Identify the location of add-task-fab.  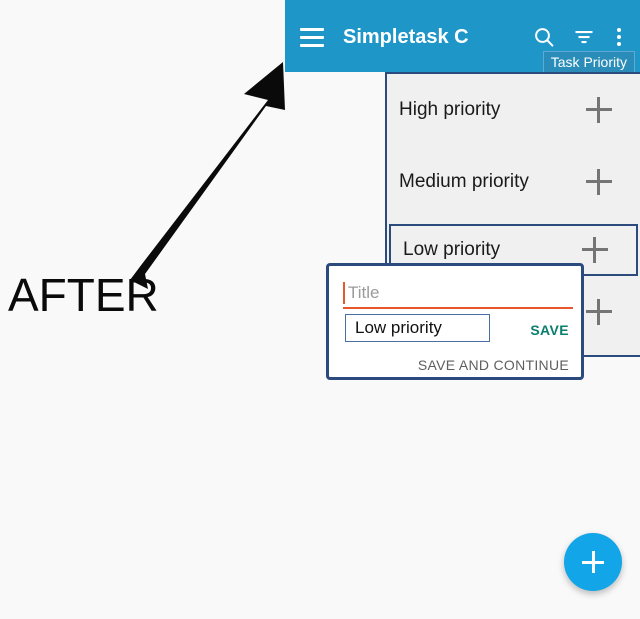
(593, 562).